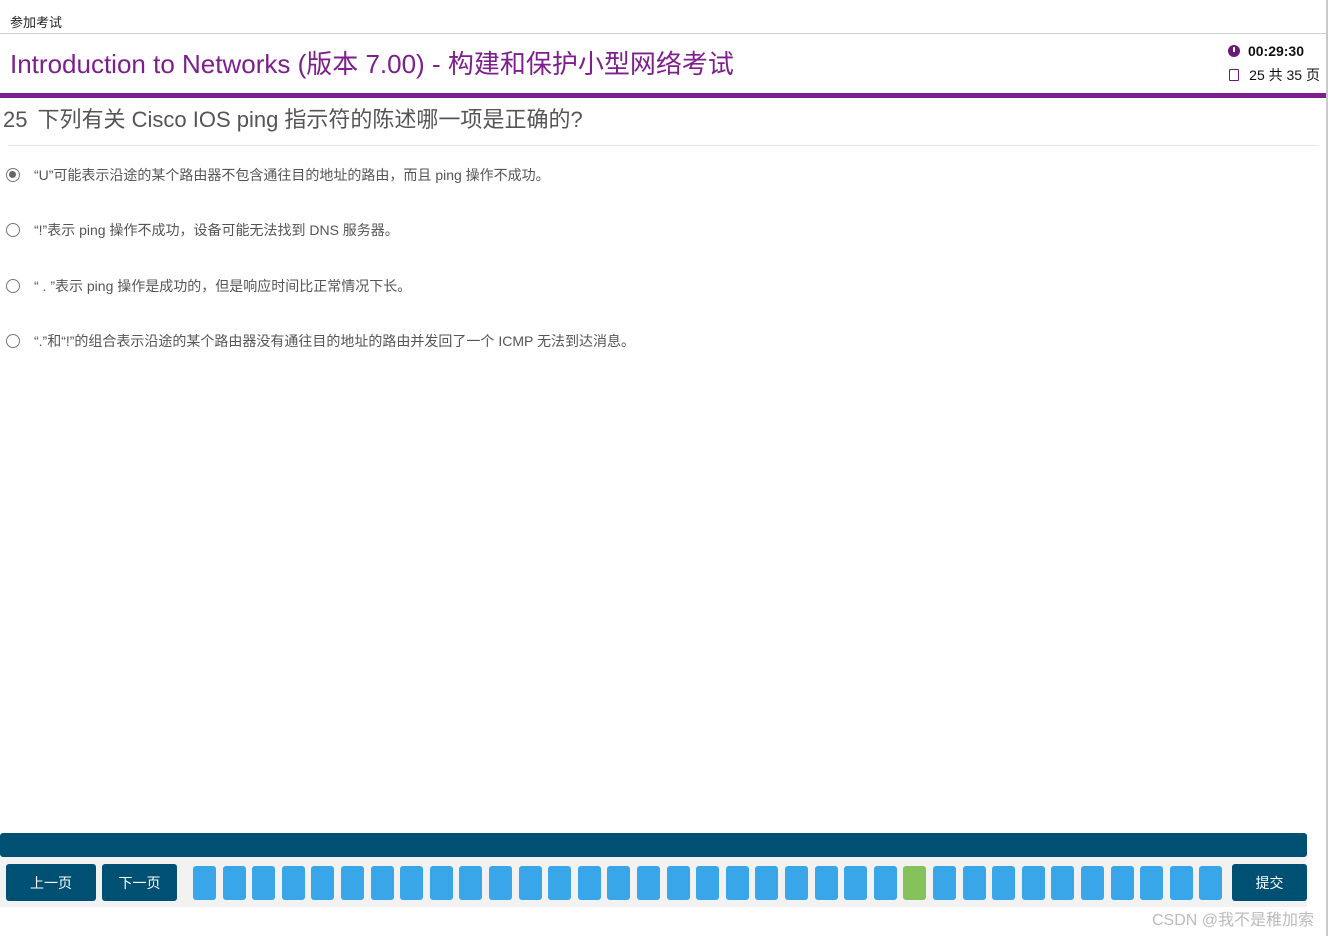 This screenshot has width=1328, height=936. What do you see at coordinates (663, 145) in the screenshot?
I see `question-divider` at bounding box center [663, 145].